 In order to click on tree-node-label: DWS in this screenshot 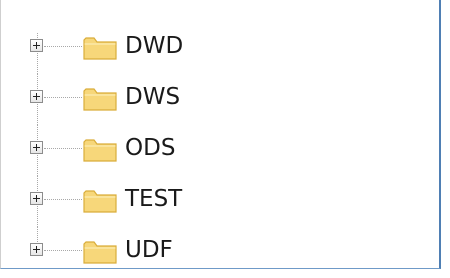, I will do `click(152, 97)`.